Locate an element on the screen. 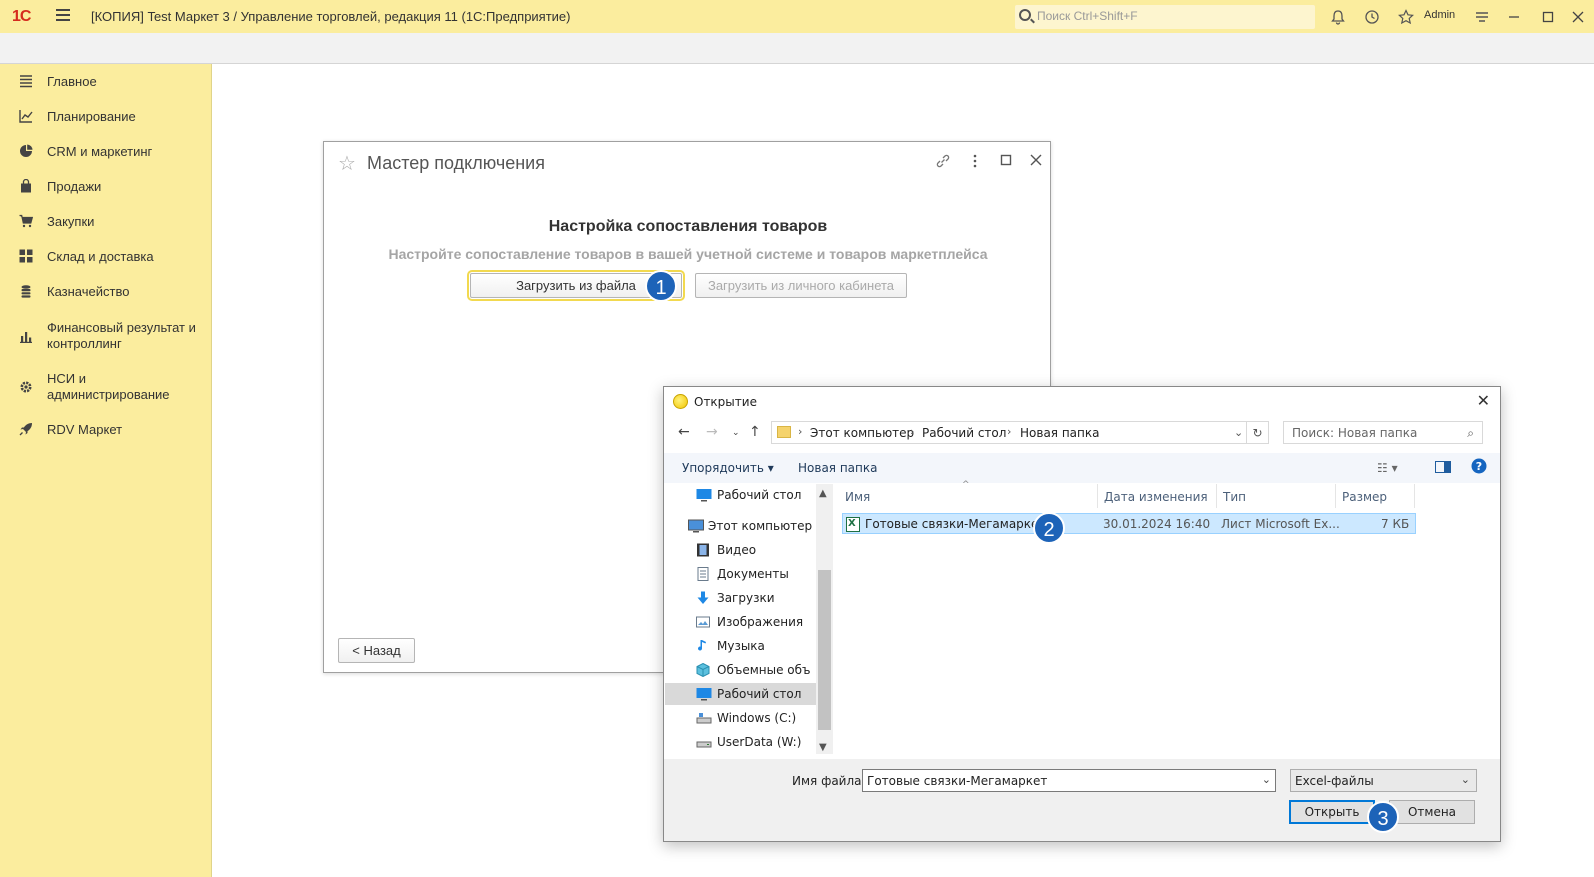 Image resolution: width=1594 pixels, height=877 pixels. preview-pane-icon is located at coordinates (1443, 468).